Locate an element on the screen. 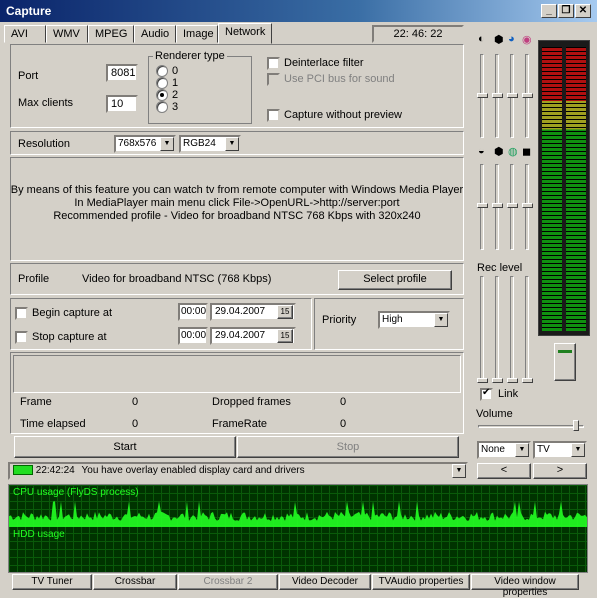 The image size is (597, 598). begin-capture-label: Begin capture at is located at coordinates (72, 313).